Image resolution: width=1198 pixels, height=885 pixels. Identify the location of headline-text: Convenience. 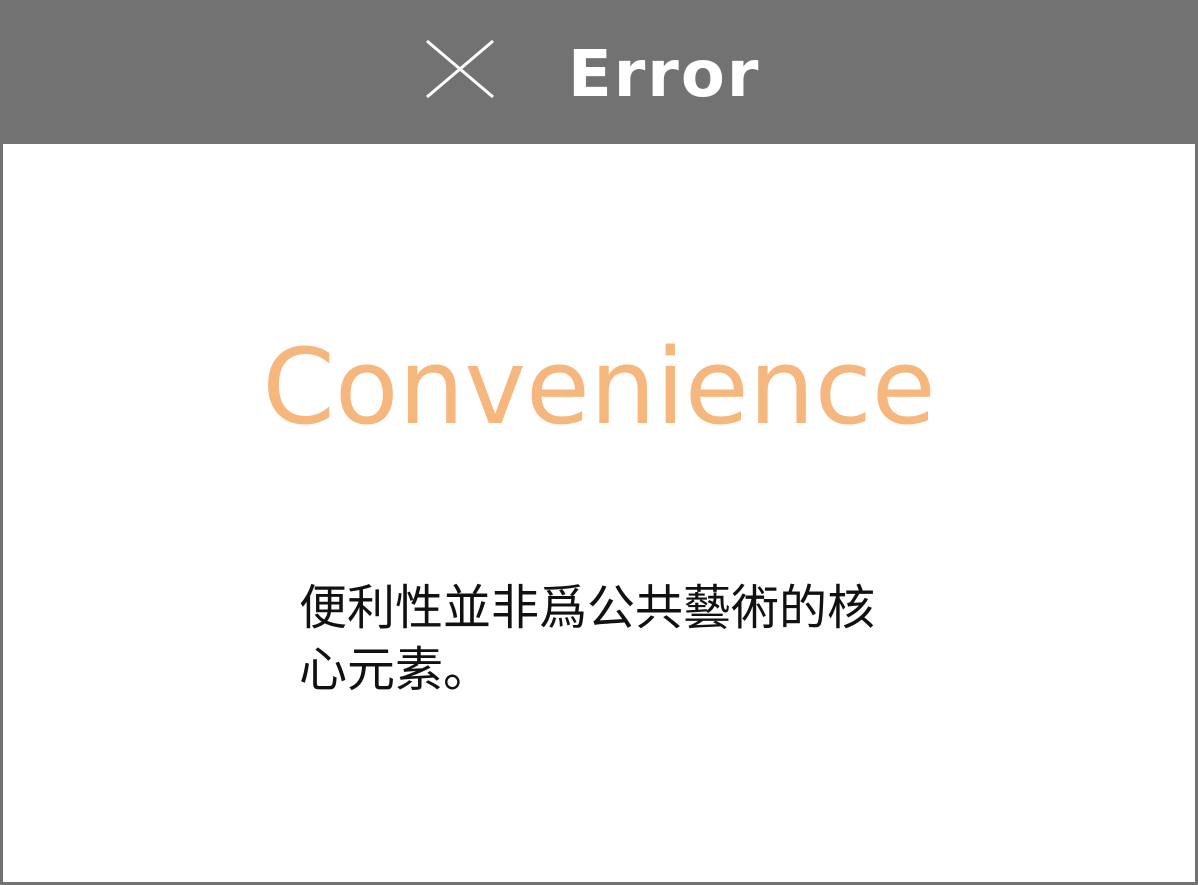
(599, 387).